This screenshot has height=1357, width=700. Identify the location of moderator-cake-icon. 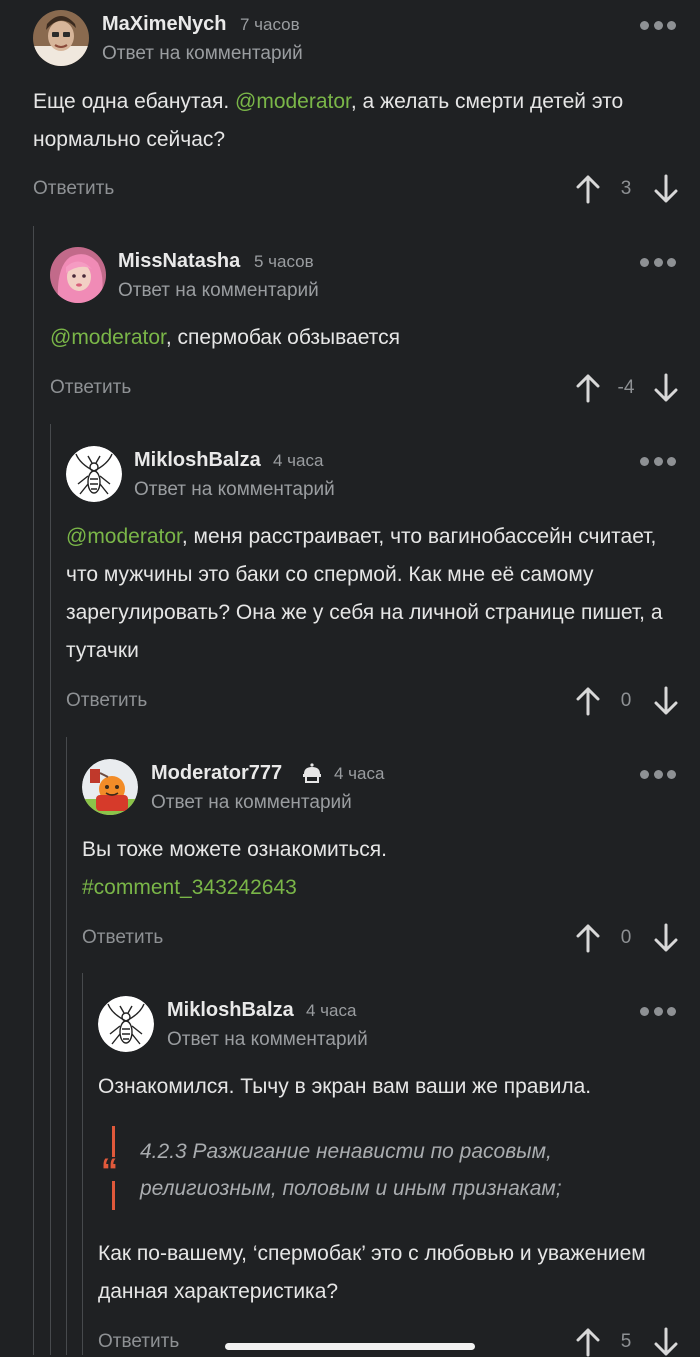
(312, 773).